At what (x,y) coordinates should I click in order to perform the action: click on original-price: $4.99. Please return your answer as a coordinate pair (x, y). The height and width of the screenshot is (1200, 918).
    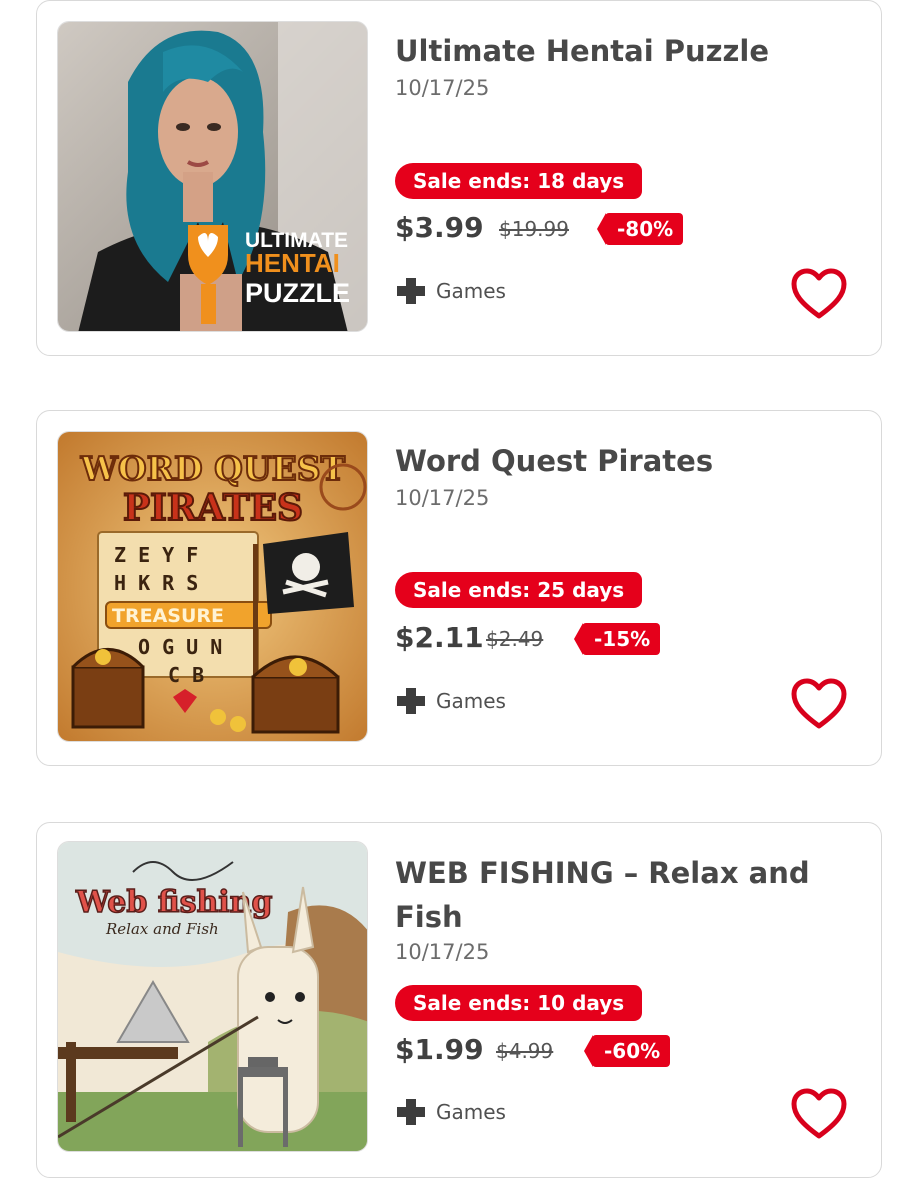
    Looking at the image, I should click on (525, 1051).